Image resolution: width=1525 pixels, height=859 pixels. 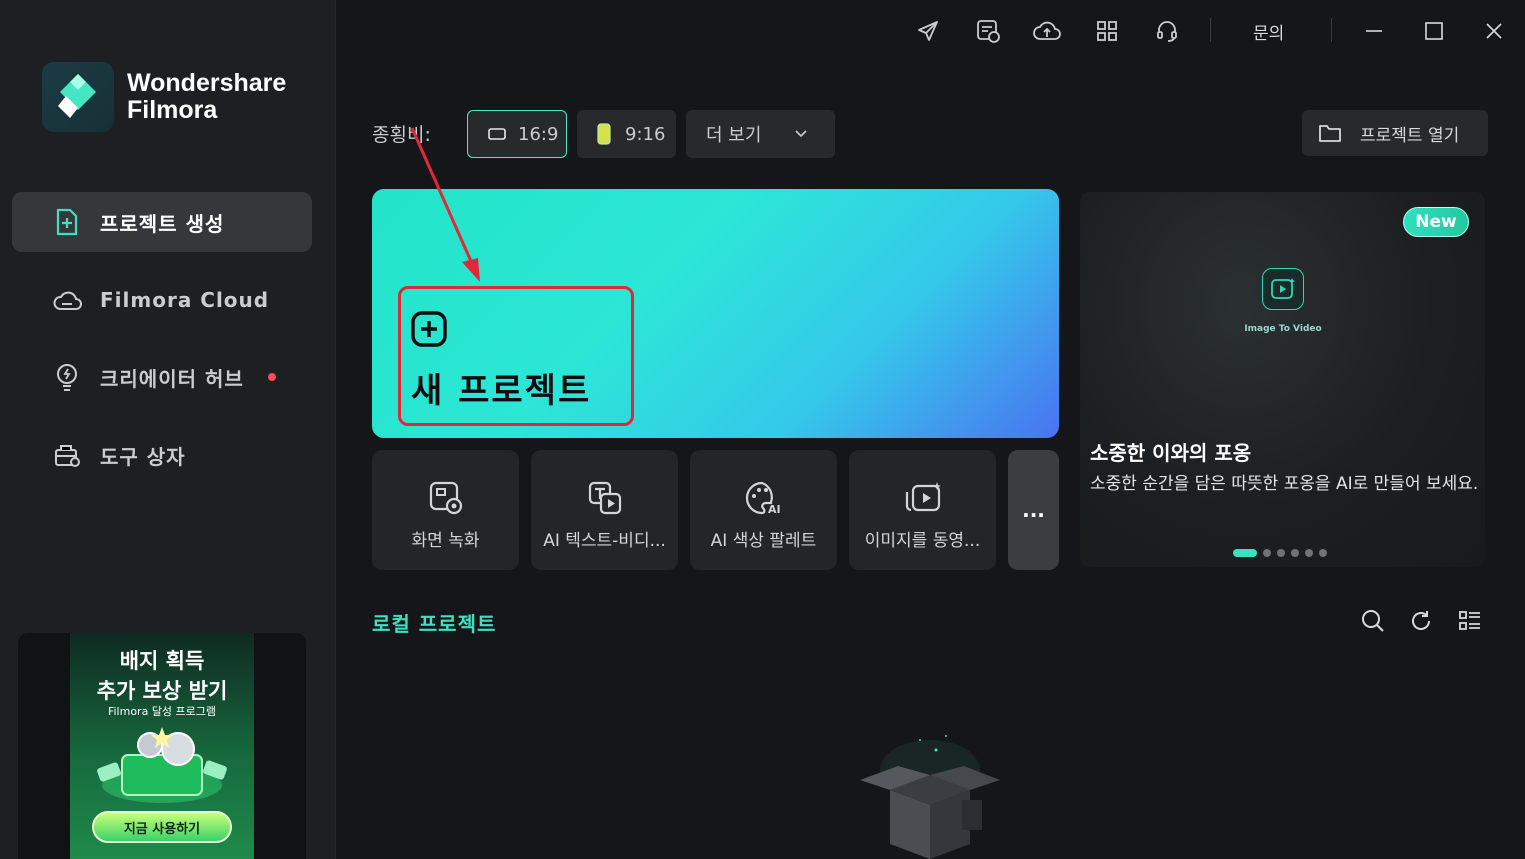 I want to click on aspect-option-label: 16:9, so click(x=538, y=134).